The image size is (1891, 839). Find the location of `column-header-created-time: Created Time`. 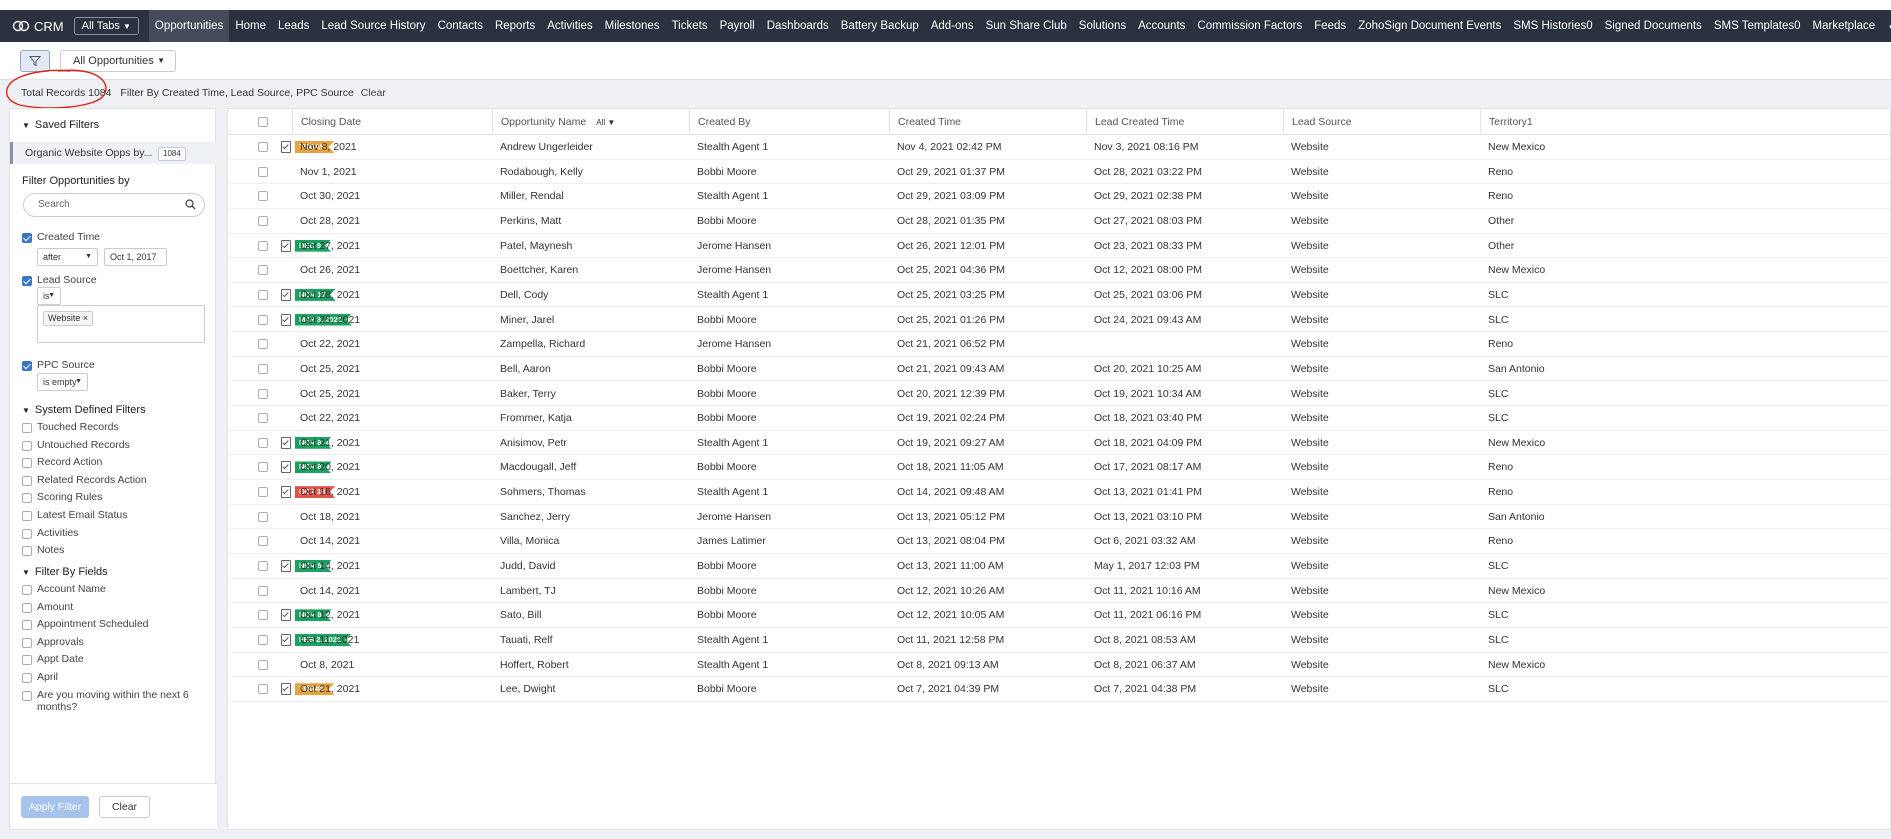

column-header-created-time: Created Time is located at coordinates (987, 122).